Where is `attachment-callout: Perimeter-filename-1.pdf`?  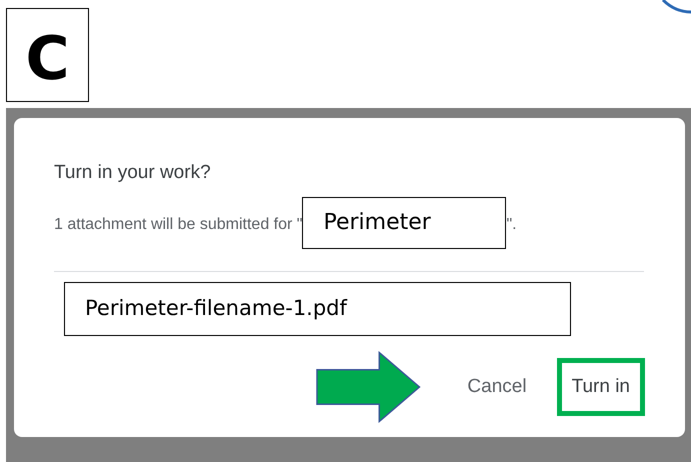 attachment-callout: Perimeter-filename-1.pdf is located at coordinates (317, 309).